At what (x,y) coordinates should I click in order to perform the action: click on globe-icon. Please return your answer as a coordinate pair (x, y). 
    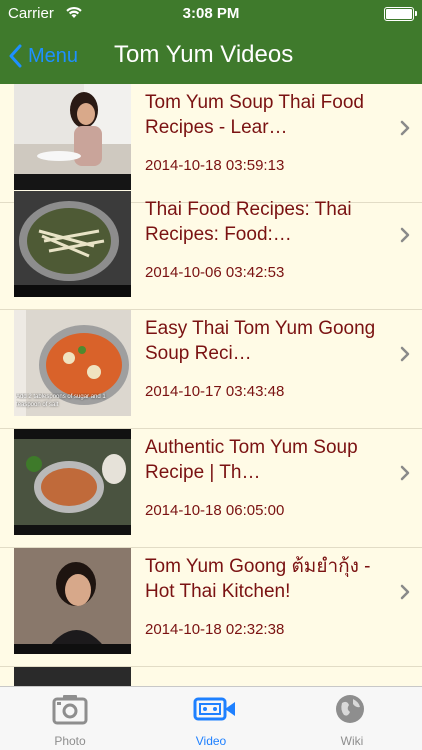
    Looking at the image, I should click on (350, 709).